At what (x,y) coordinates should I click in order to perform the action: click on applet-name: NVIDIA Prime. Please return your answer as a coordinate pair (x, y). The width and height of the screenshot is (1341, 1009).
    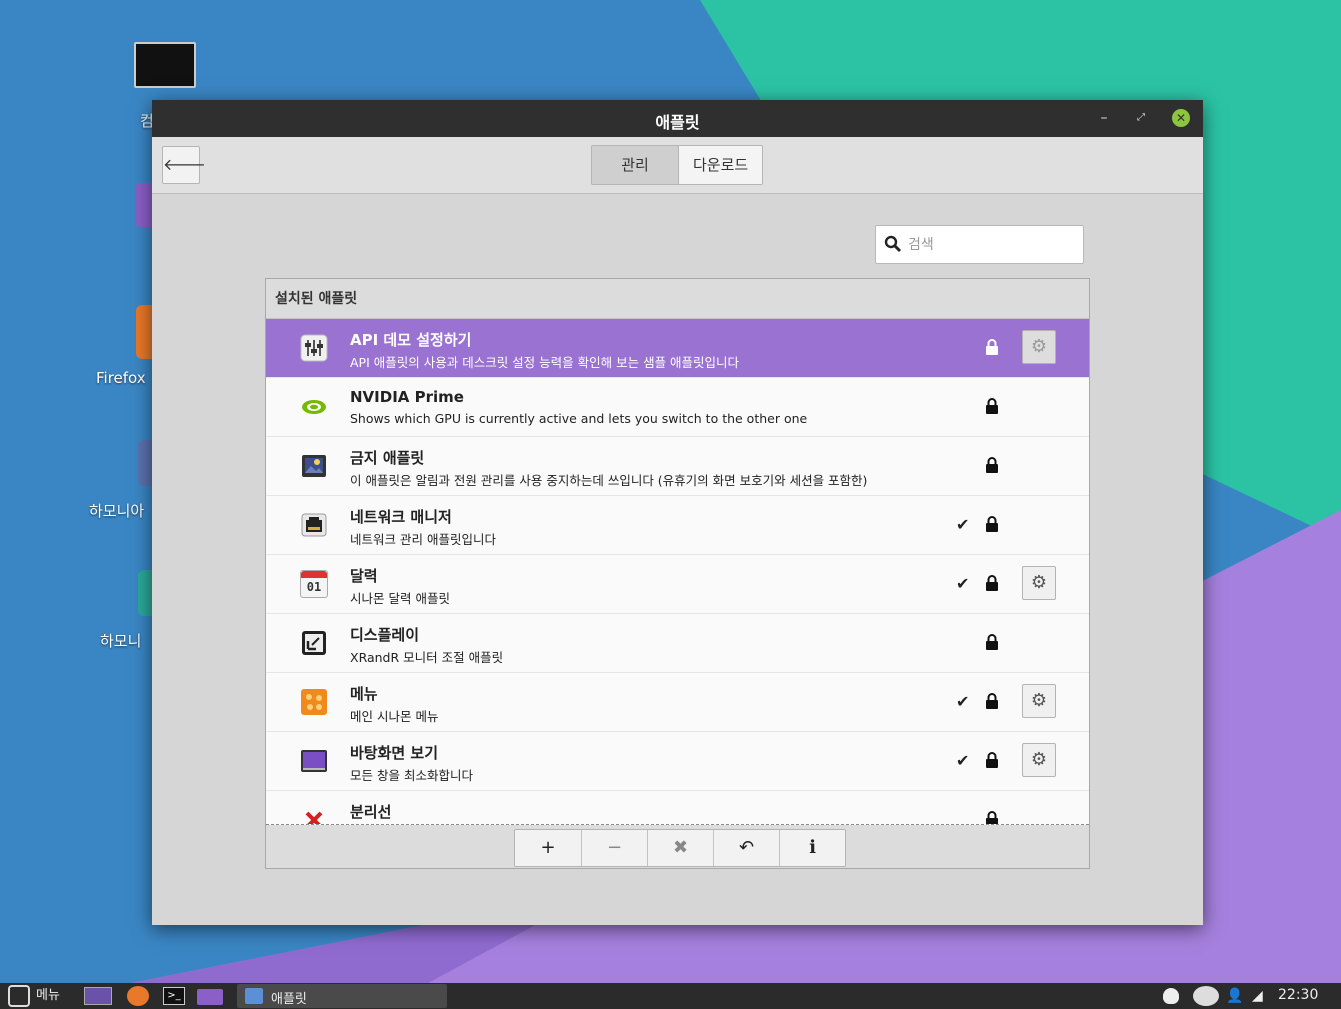
    Looking at the image, I should click on (407, 397).